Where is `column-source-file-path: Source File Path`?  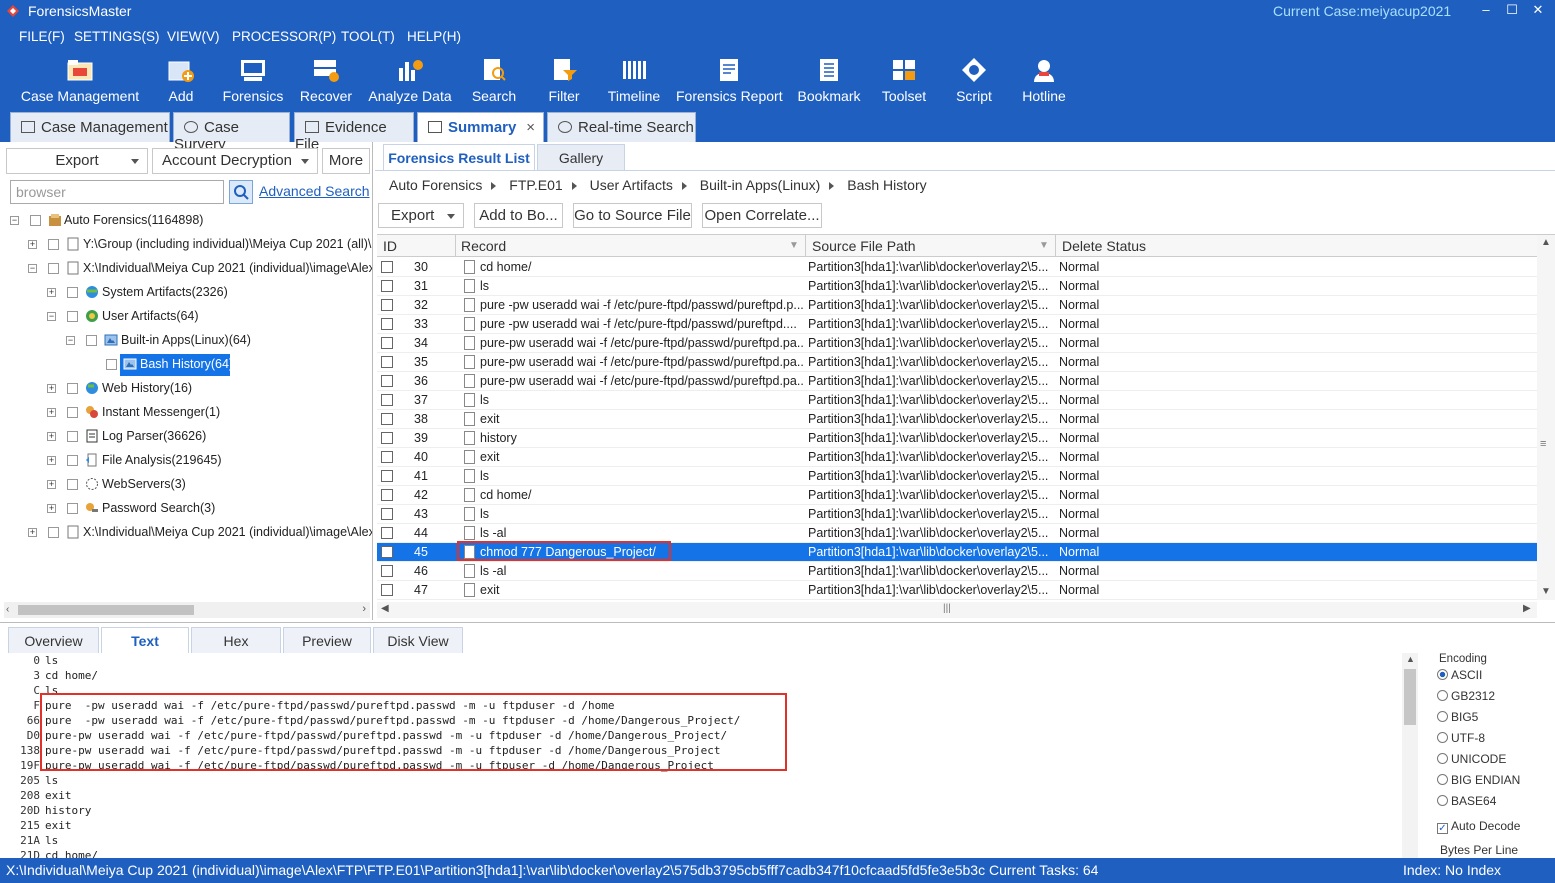 column-source-file-path: Source File Path is located at coordinates (864, 246).